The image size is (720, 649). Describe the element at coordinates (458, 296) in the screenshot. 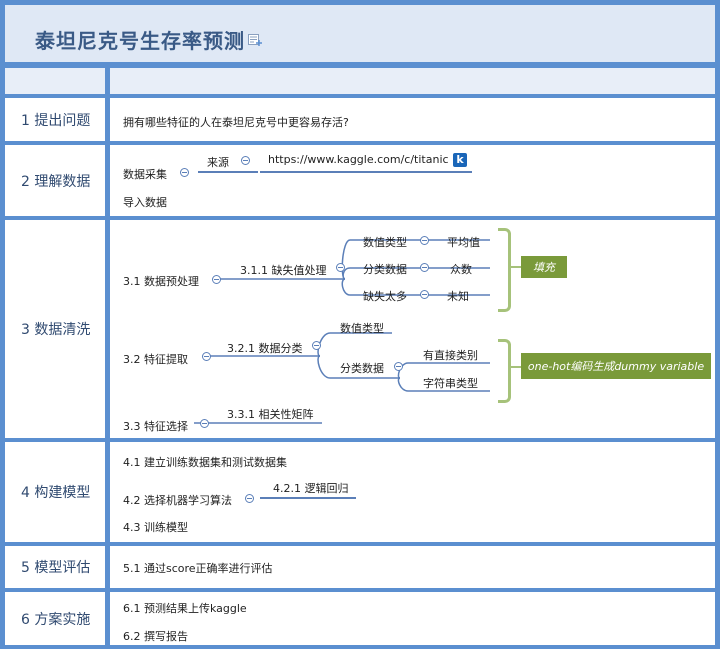

I see `node-unknown: 未知` at that location.